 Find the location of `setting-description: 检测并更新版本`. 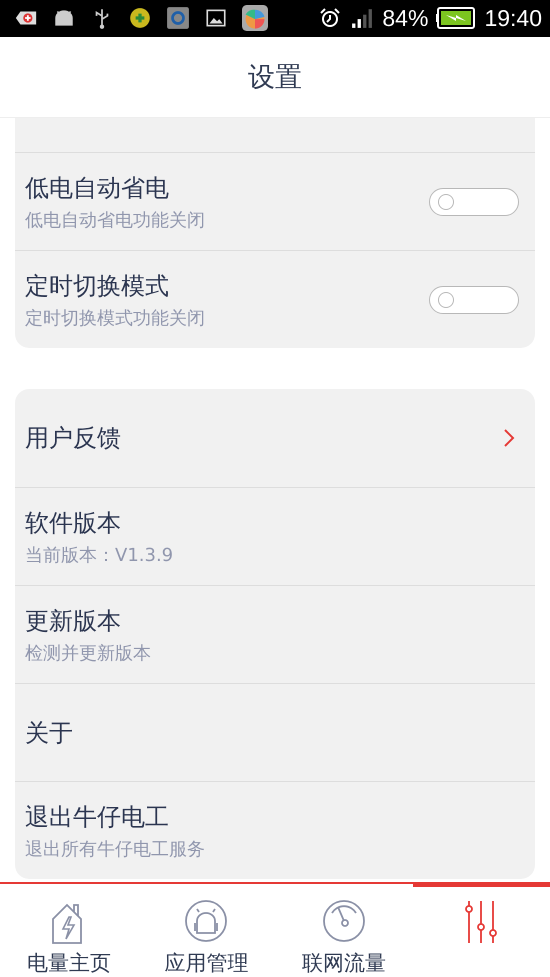

setting-description: 检测并更新版本 is located at coordinates (88, 653).